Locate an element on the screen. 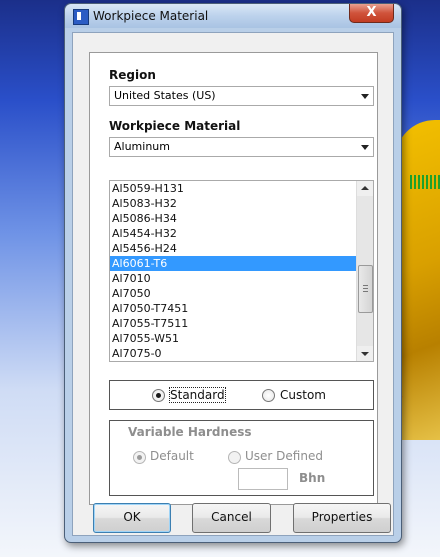 The height and width of the screenshot is (557, 440). list-item: Al6061-T6 is located at coordinates (233, 263).